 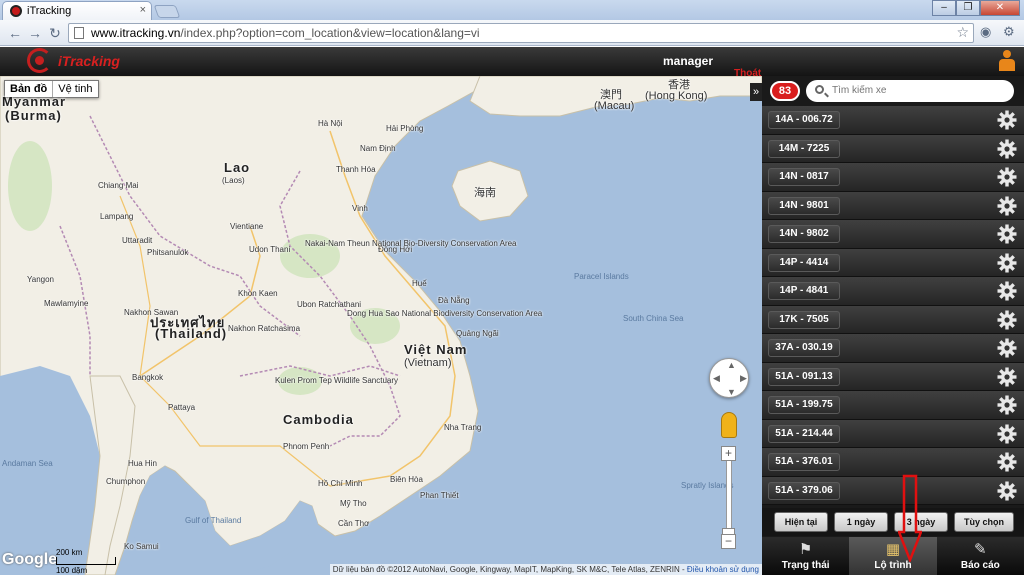 What do you see at coordinates (804, 120) in the screenshot?
I see `vehicle-plate: 14A - 006.72` at bounding box center [804, 120].